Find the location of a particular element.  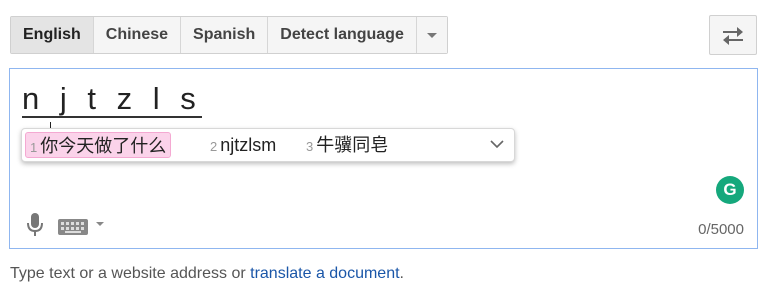

caret-down-icon is located at coordinates (431, 35).